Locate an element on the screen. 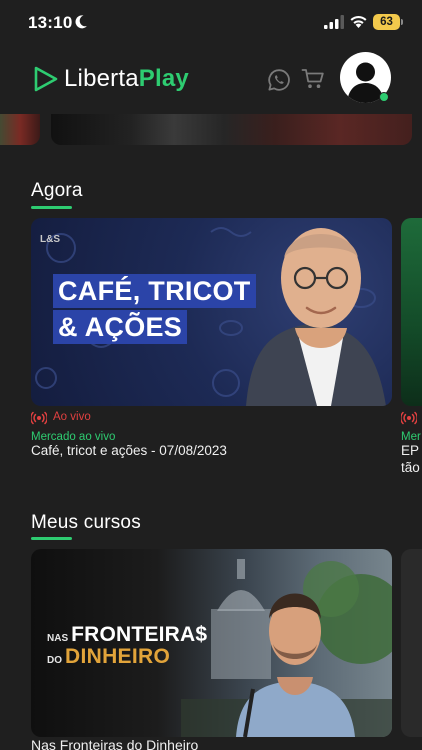 The height and width of the screenshot is (750, 422). live-card-headline: CAFÉ, TRICOT & AÇÕES is located at coordinates (154, 310).